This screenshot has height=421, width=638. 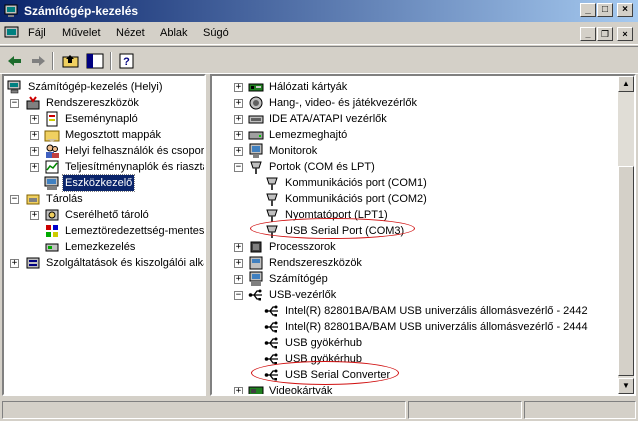 I want to click on tree-item-label: Hang-, video- és játékvezérlők, so click(x=343, y=103).